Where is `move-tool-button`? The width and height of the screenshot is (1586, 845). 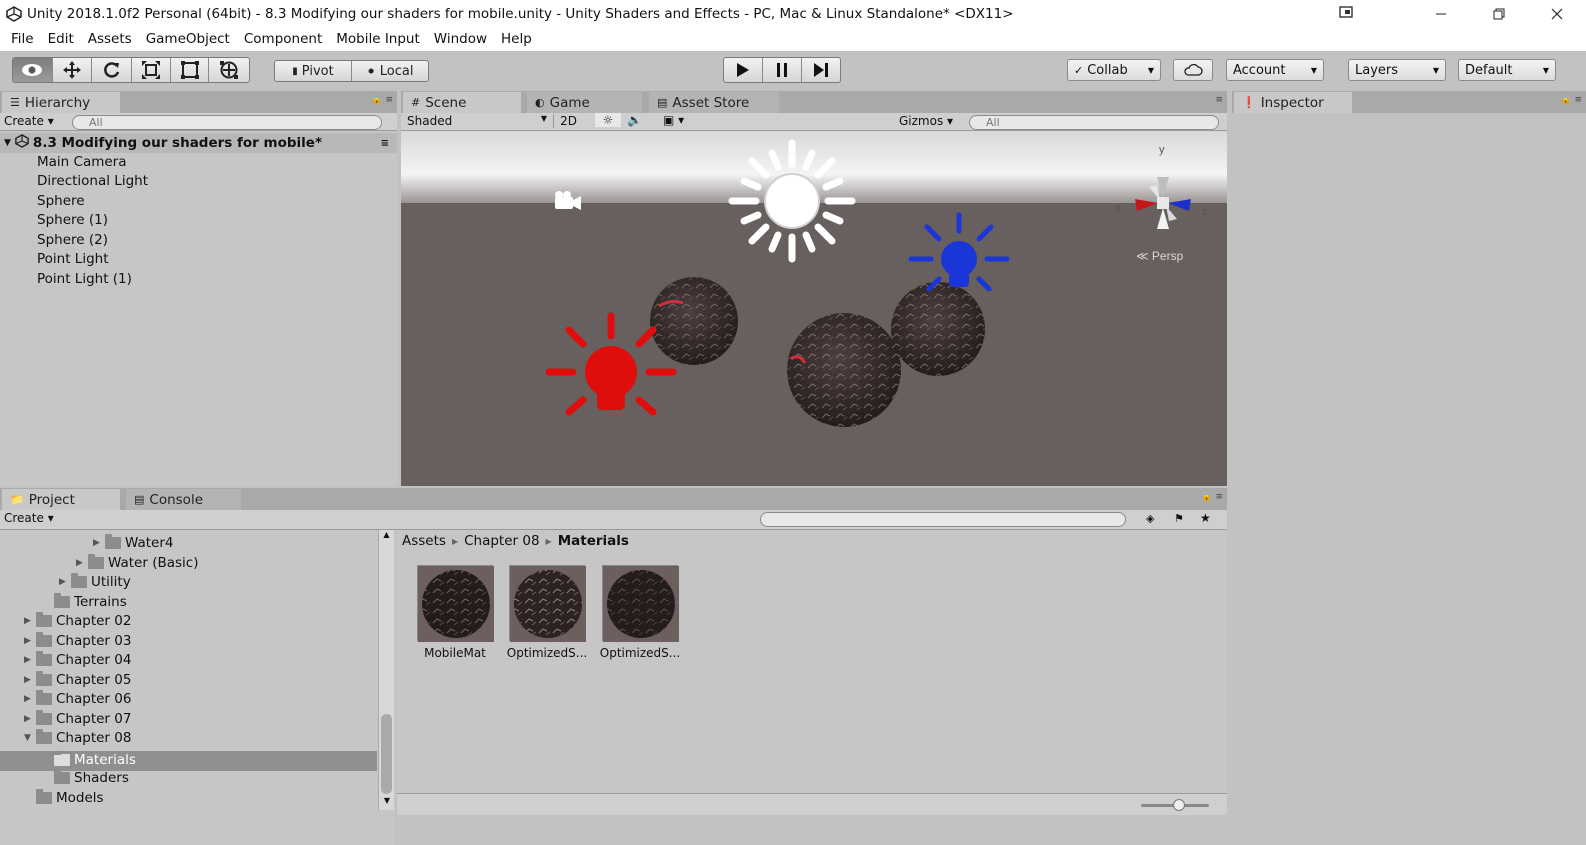 move-tool-button is located at coordinates (73, 70).